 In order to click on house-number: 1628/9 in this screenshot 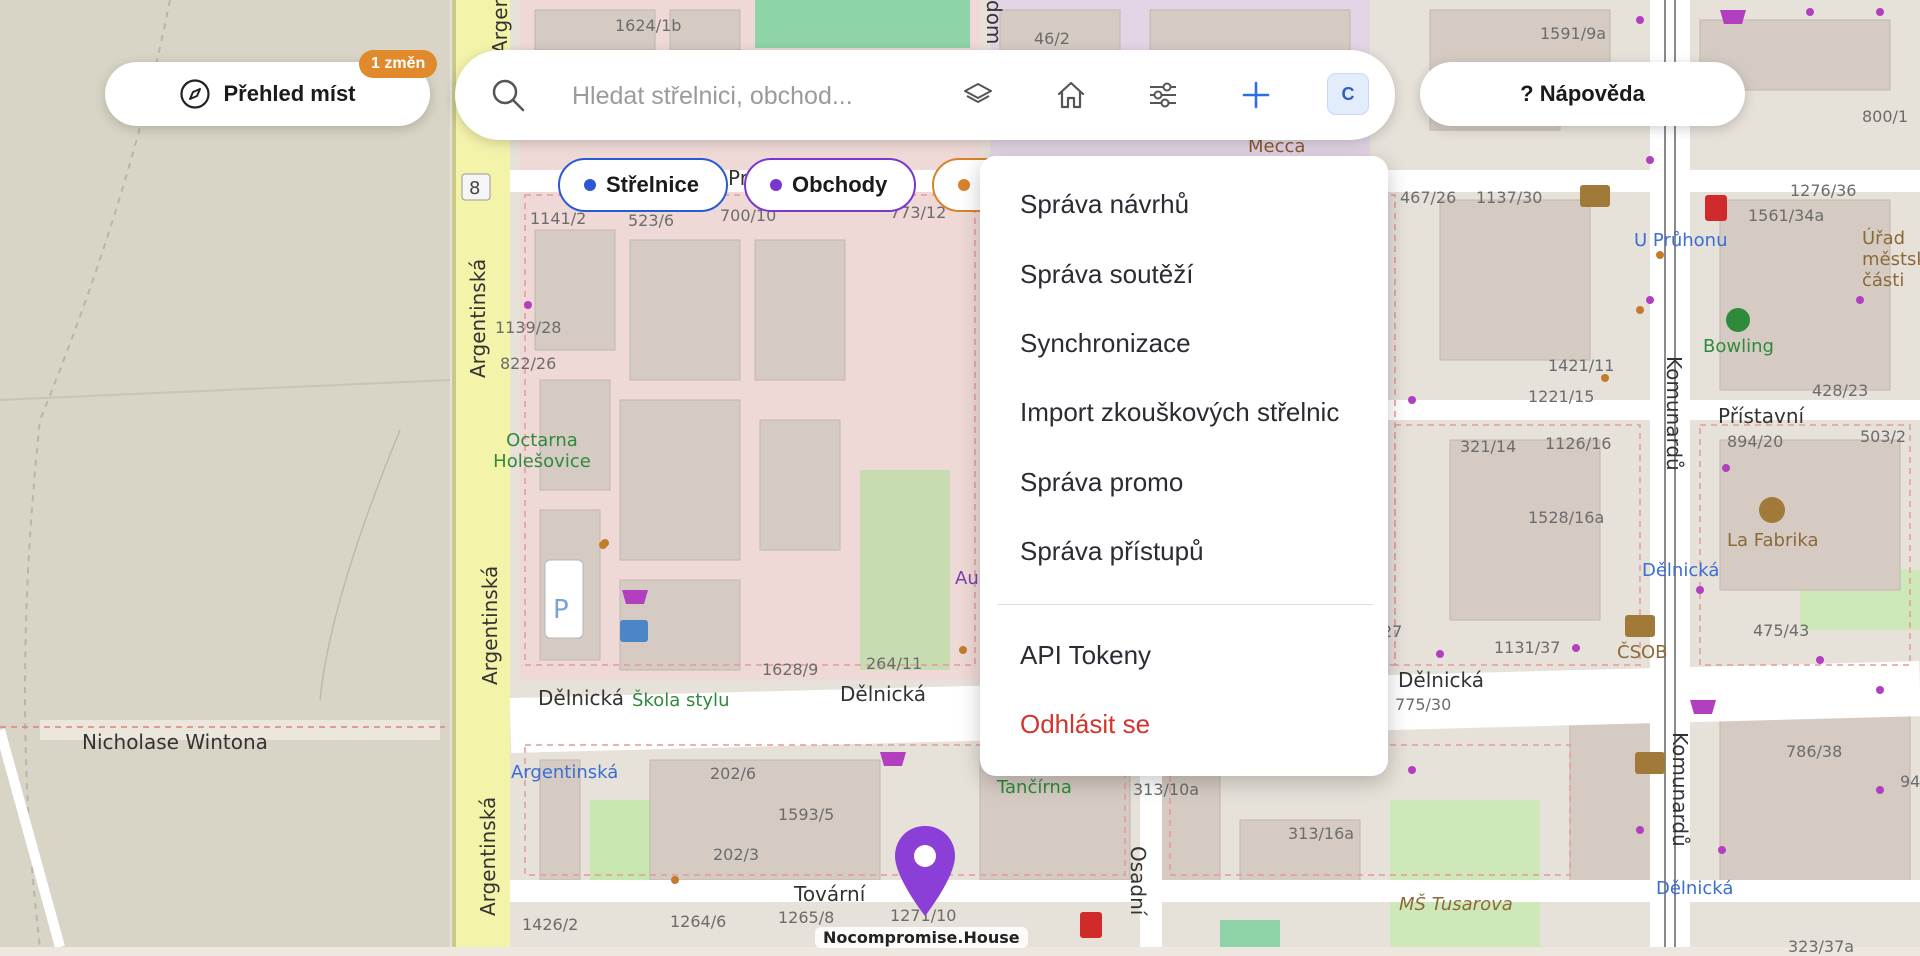, I will do `click(790, 669)`.